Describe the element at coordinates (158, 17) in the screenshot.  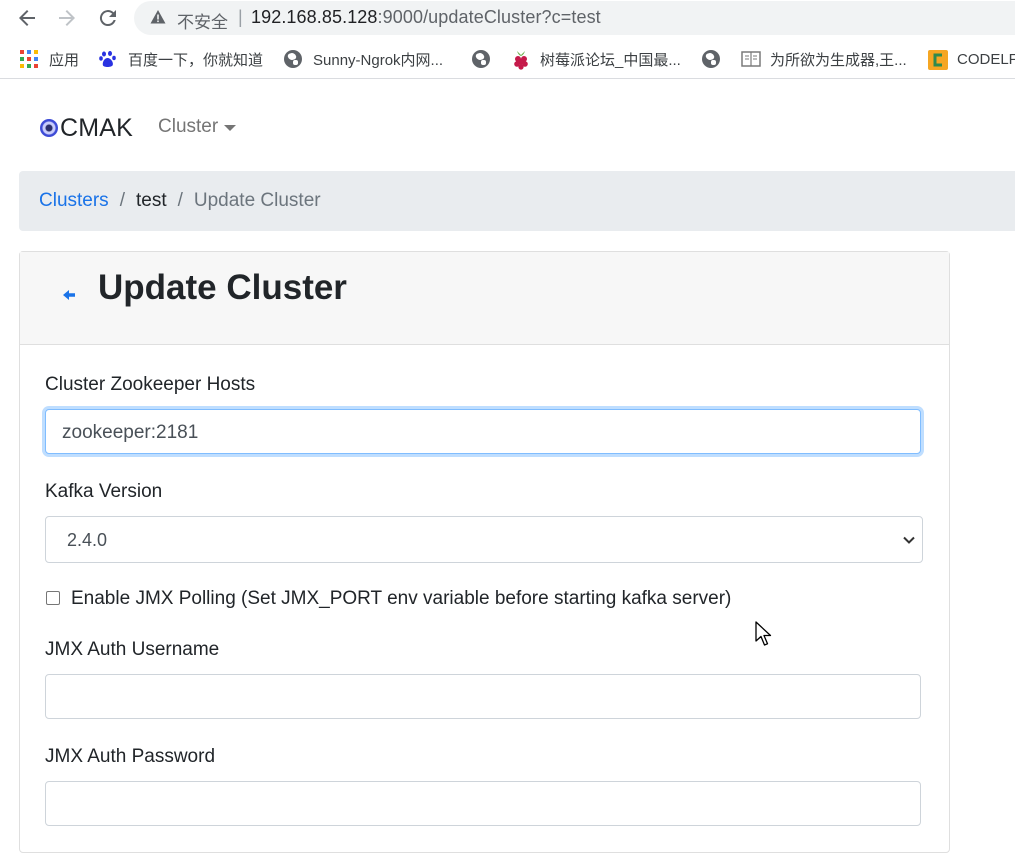
I see `warning-triangle-icon` at that location.